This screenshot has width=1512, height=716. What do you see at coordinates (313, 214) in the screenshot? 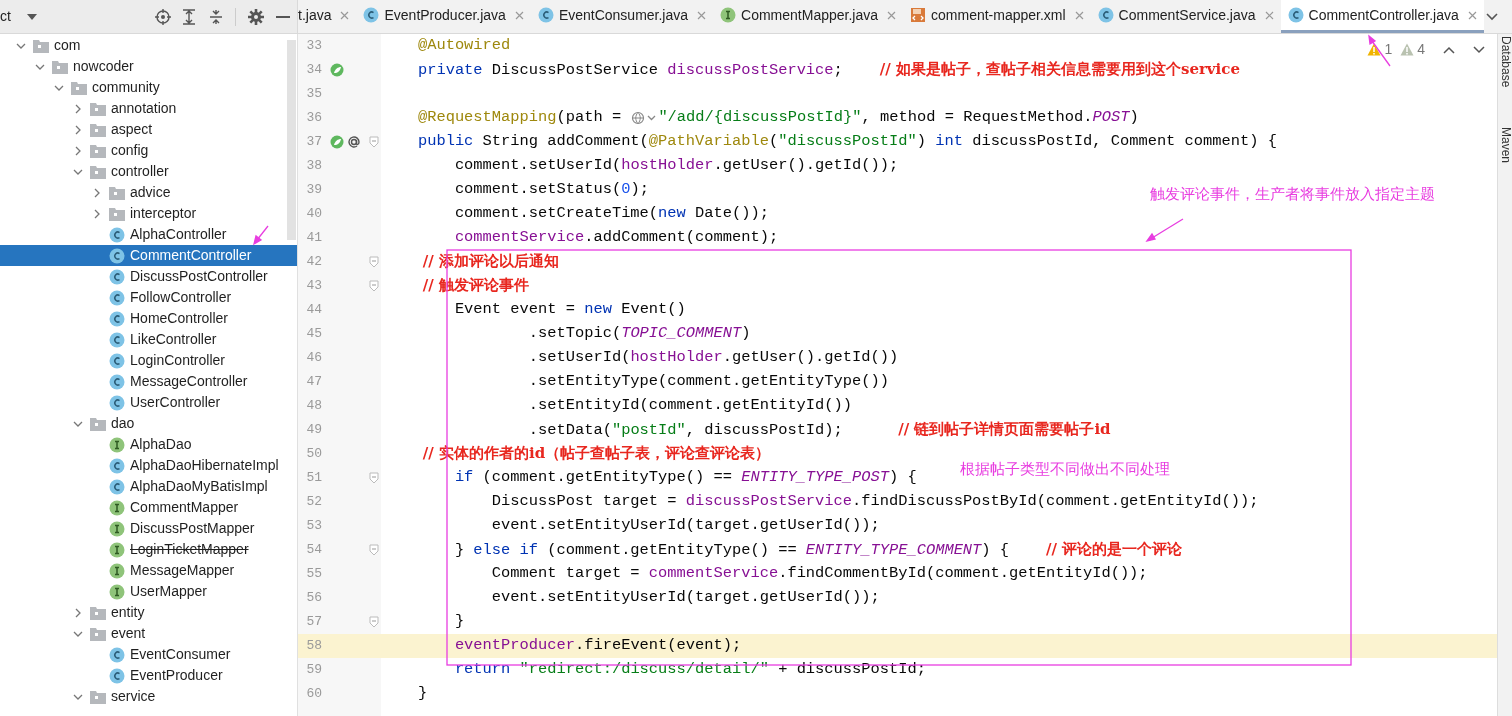
I see `line-number: 40` at bounding box center [313, 214].